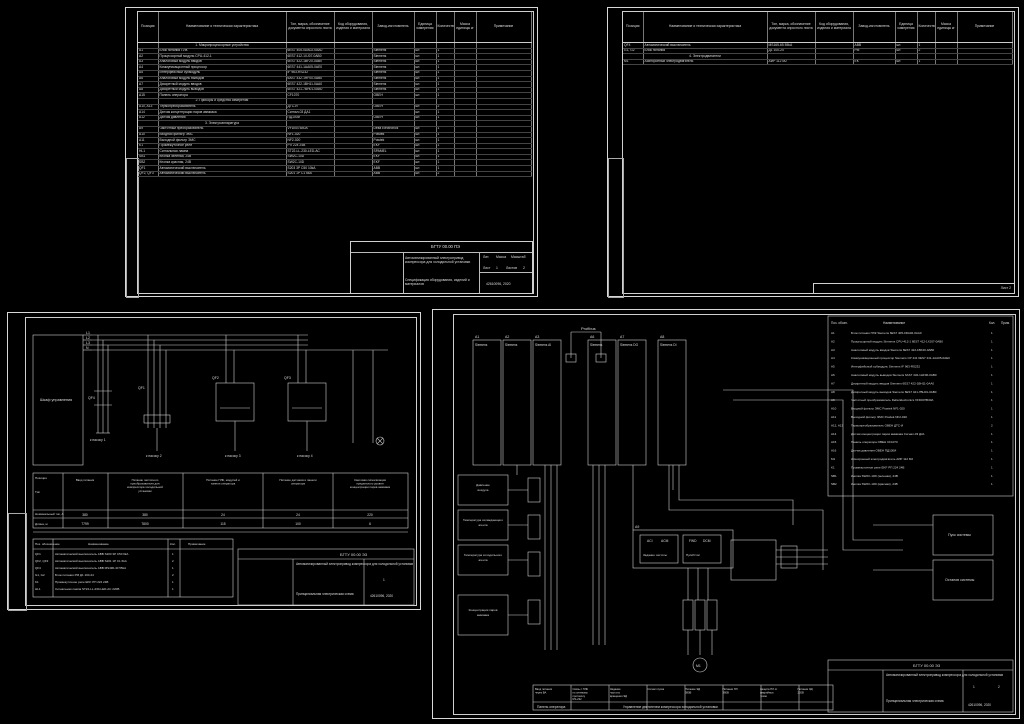 This screenshot has width=1024, height=724. Describe the element at coordinates (730, 689) in the screenshot. I see `bottom-cell: Питание ПЛ` at that location.